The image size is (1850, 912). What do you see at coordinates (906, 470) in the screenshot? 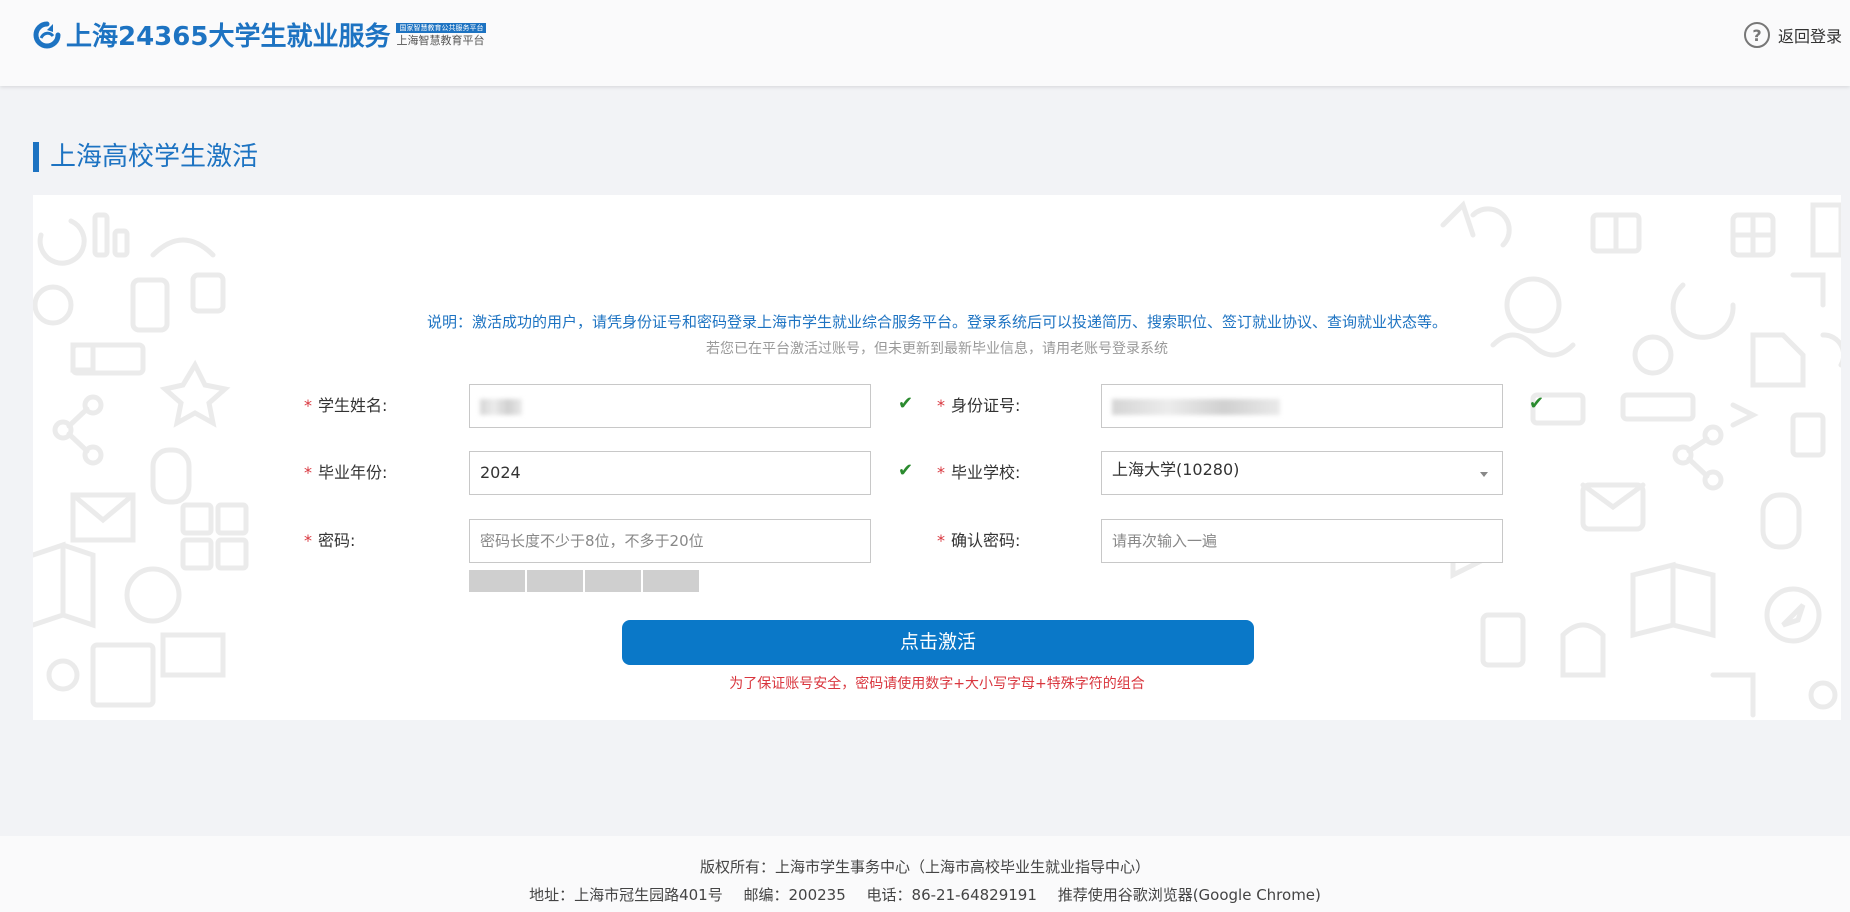
I see `graduation-year-checkmark-icon: ✔` at bounding box center [906, 470].